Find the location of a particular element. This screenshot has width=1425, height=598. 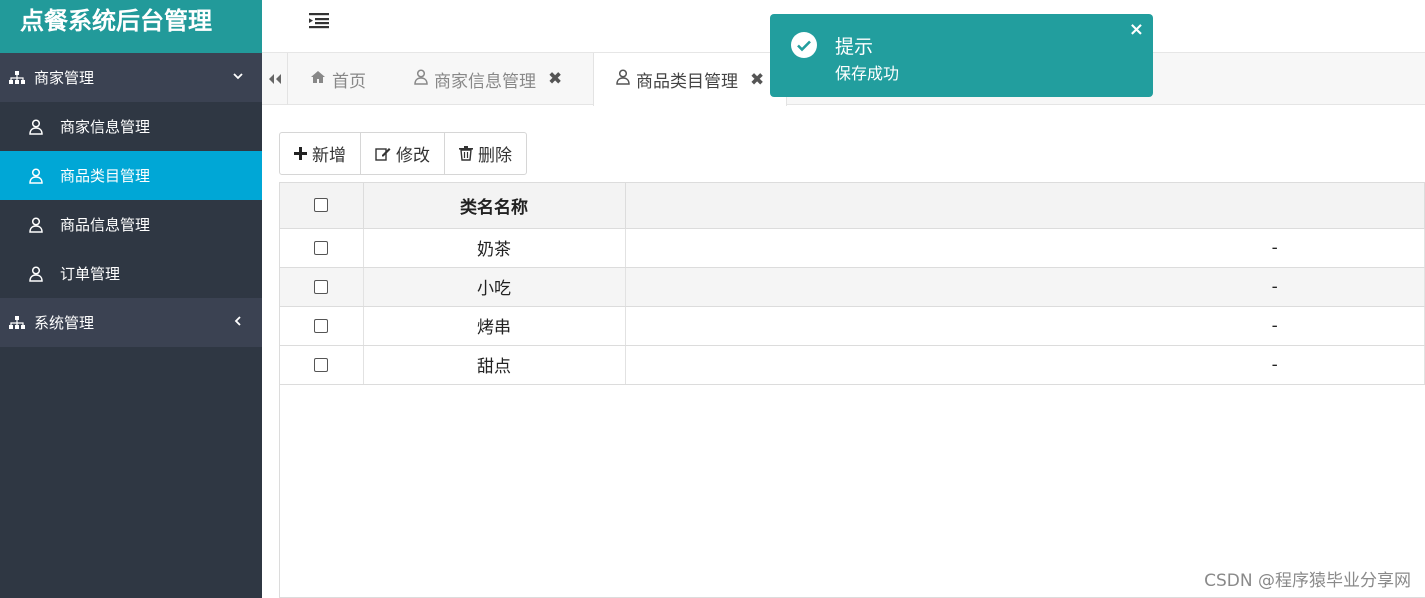

table-row: 奶茶 - is located at coordinates (852, 248).